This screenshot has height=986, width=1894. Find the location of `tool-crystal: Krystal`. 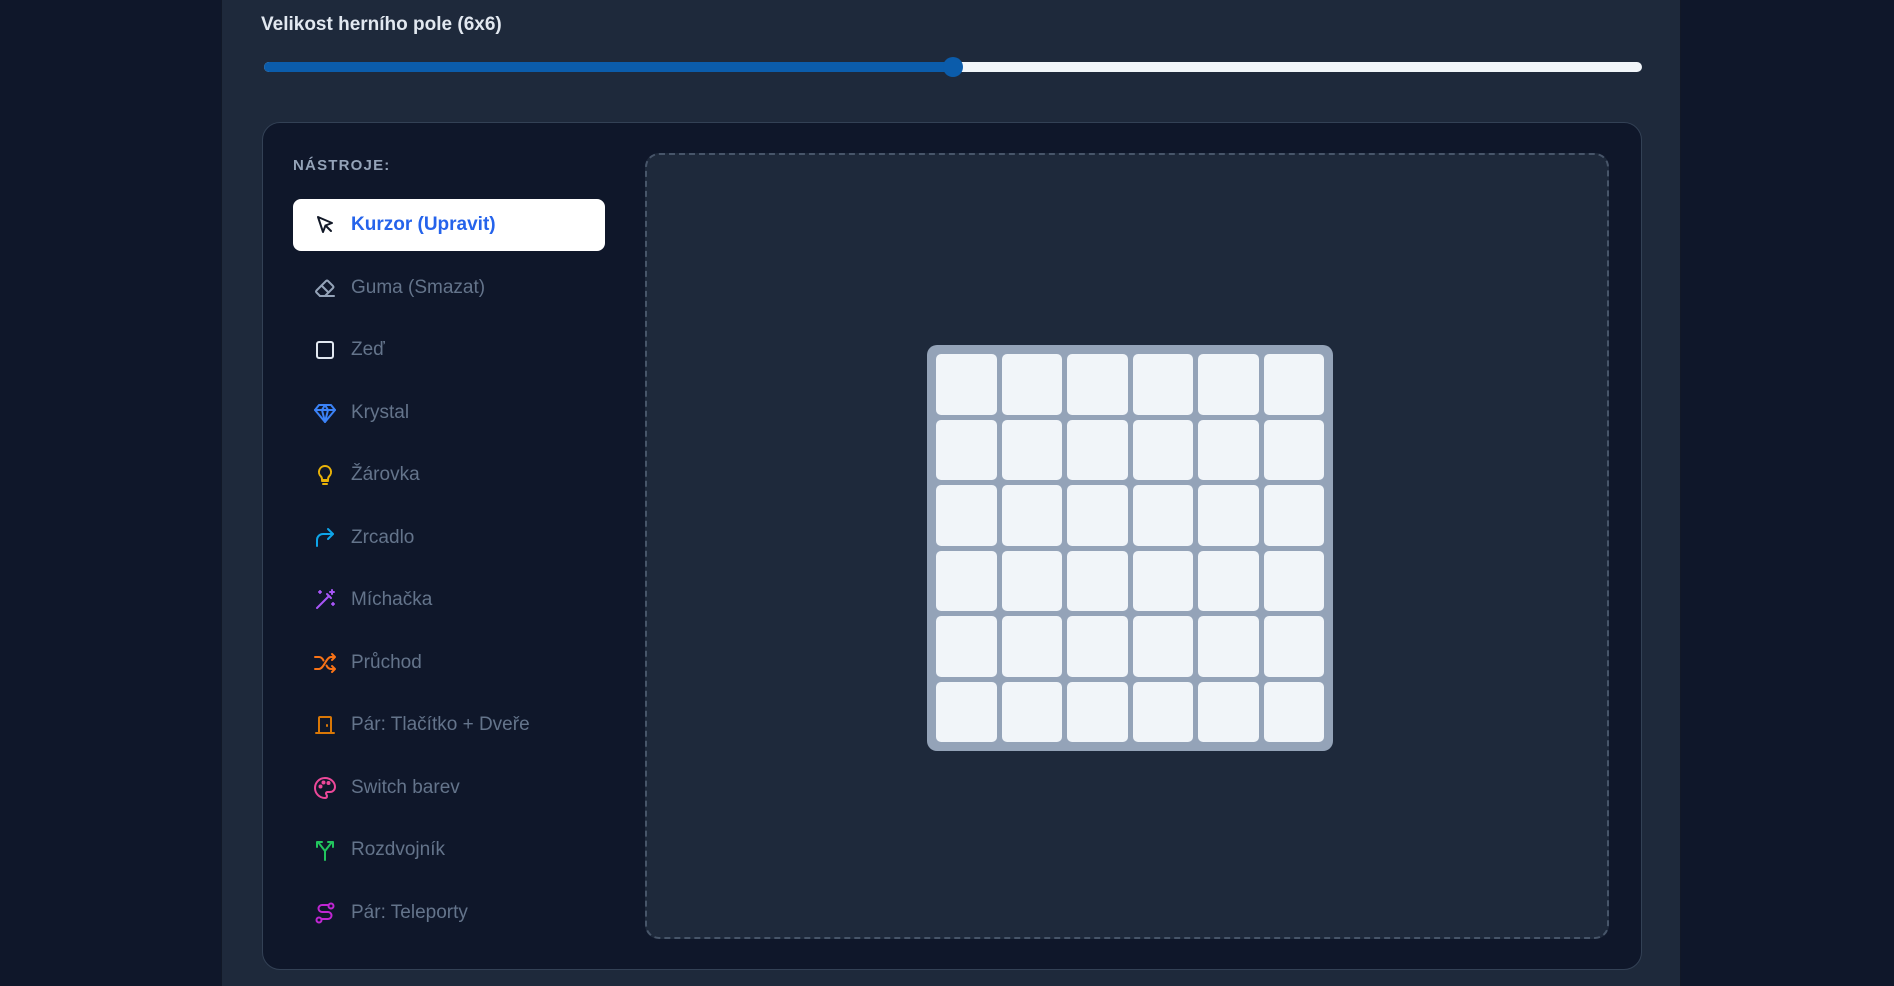

tool-crystal: Krystal is located at coordinates (449, 413).